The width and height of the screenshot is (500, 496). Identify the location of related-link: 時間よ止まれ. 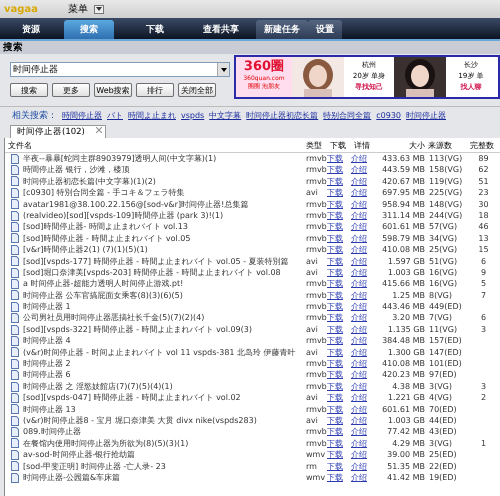
(152, 115).